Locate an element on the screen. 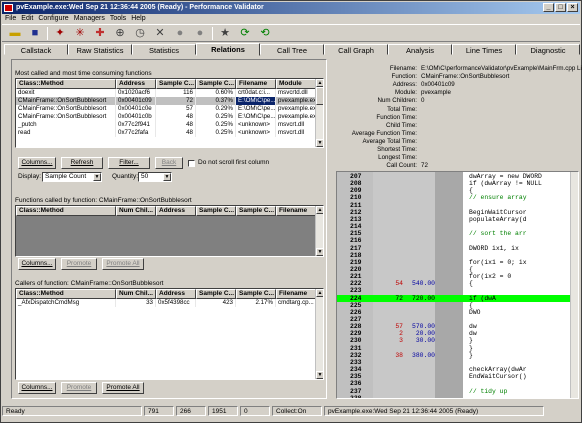  table-cell: doexit is located at coordinates (66, 93).